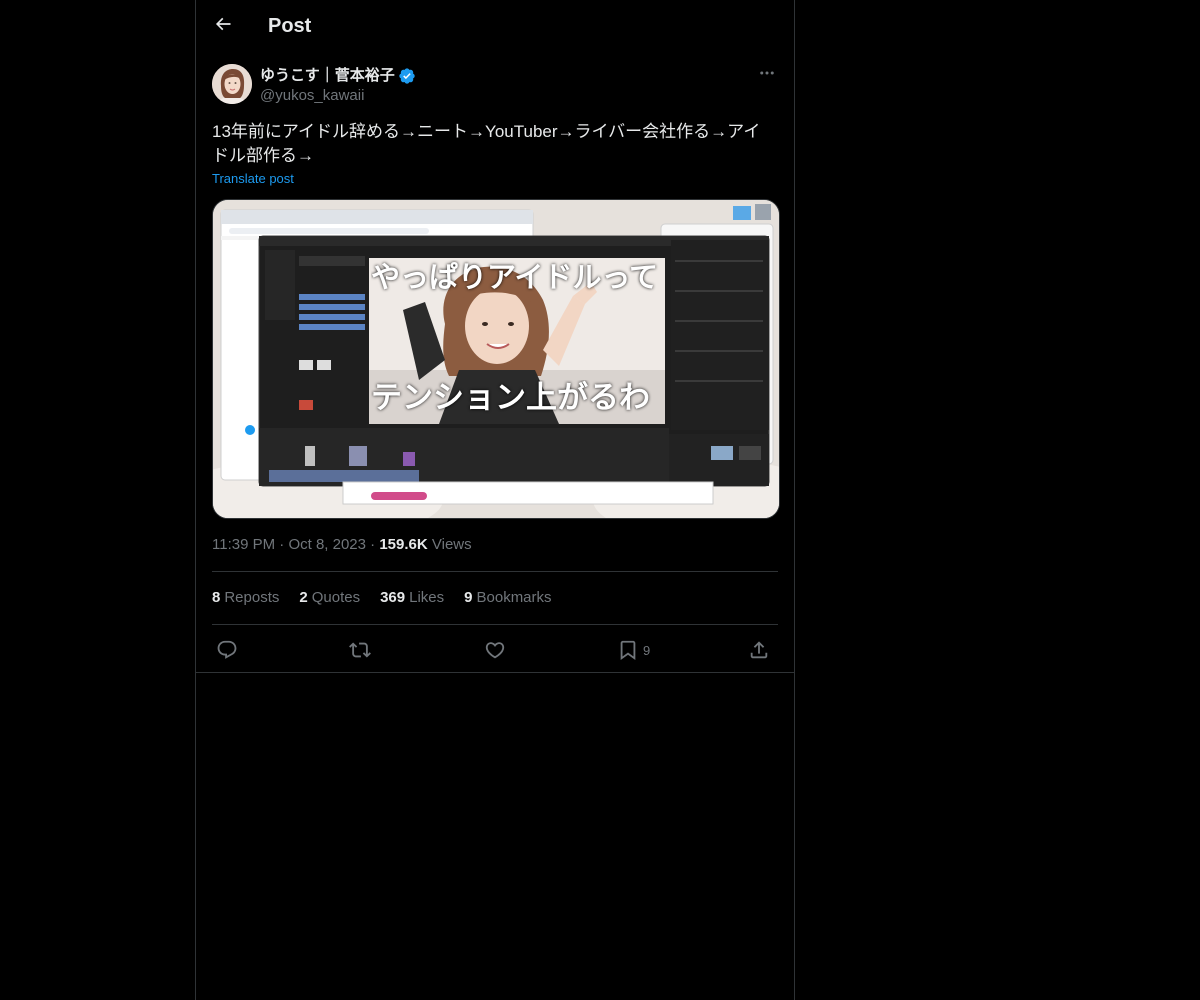  Describe the element at coordinates (628, 650) in the screenshot. I see `bookmark-icon` at that location.